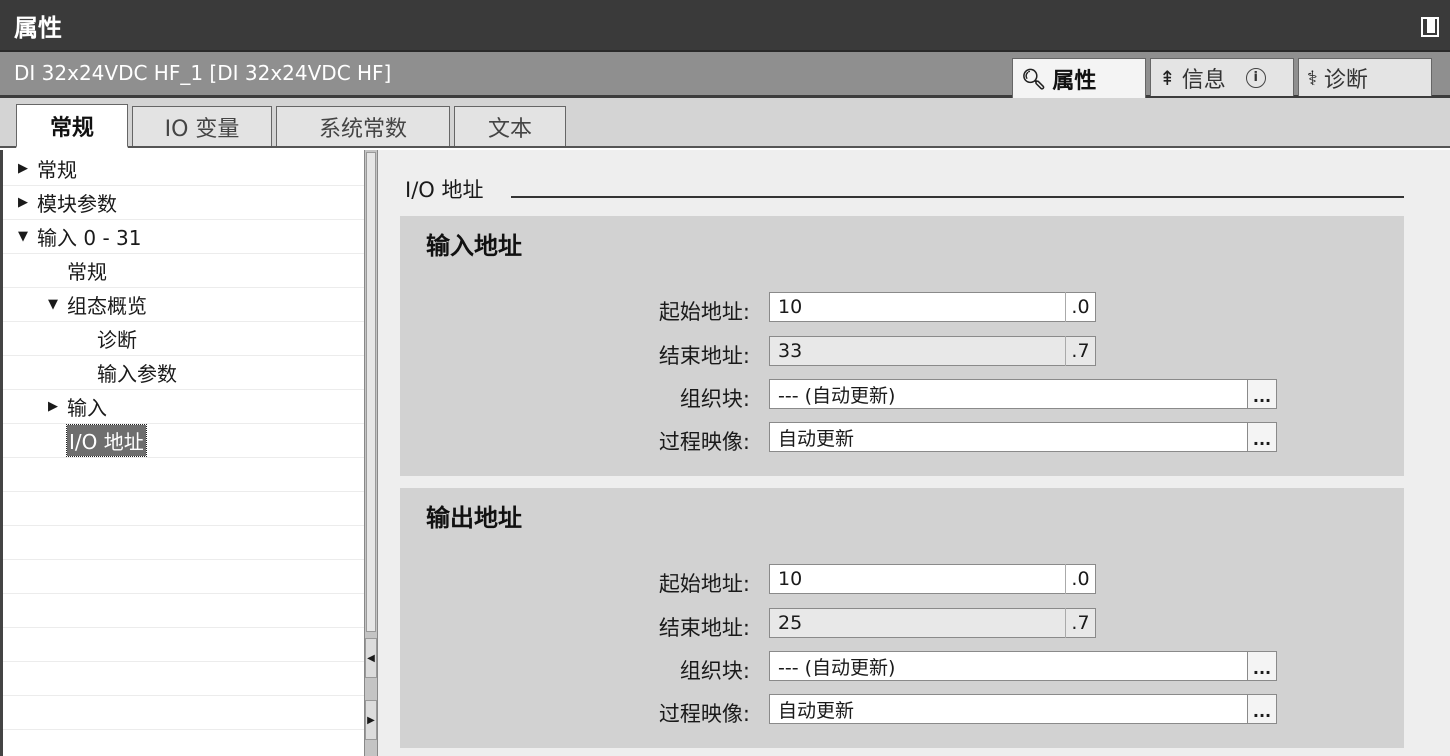 The image size is (1450, 756). What do you see at coordinates (77, 204) in the screenshot?
I see `tree-item-label: 模块参数` at bounding box center [77, 204].